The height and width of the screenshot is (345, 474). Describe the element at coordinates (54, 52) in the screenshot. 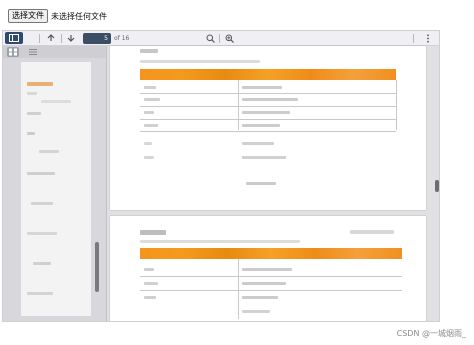

I see `sidebar-tabs` at that location.